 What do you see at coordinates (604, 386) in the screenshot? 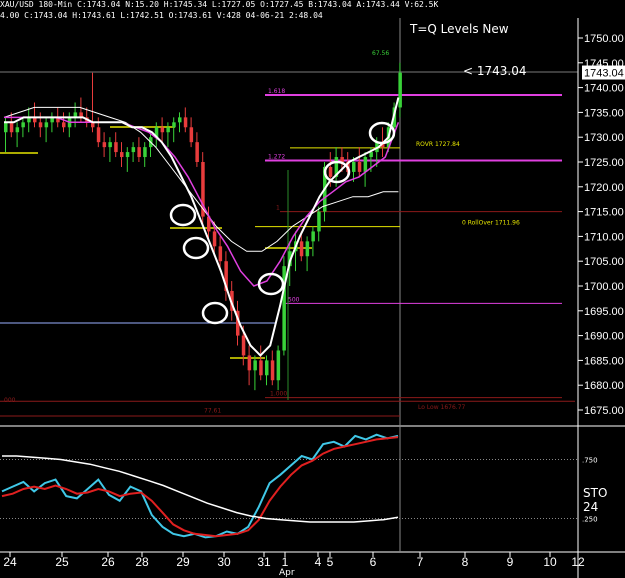
I see `y-tick-label: 1680.00` at bounding box center [604, 386].